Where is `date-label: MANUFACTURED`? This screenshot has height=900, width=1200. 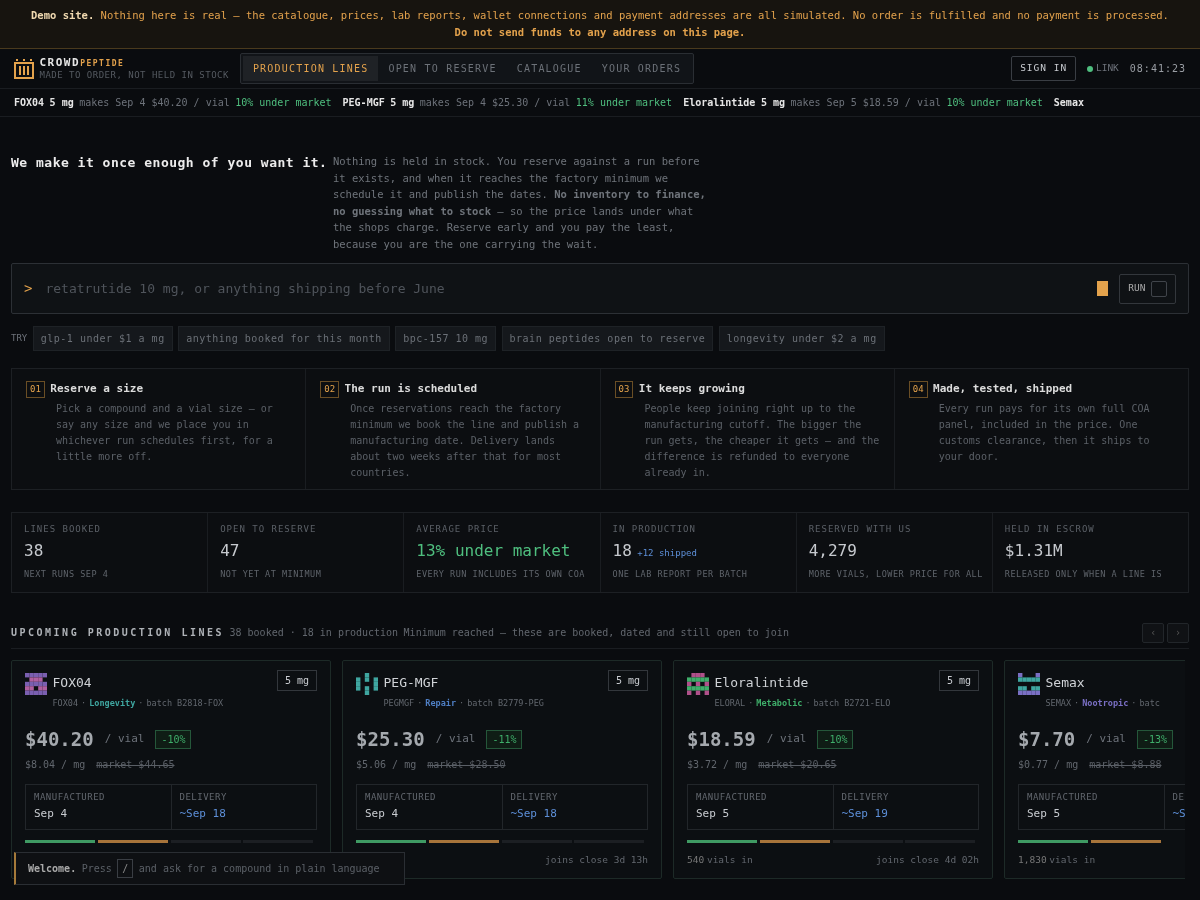 date-label: MANUFACTURED is located at coordinates (70, 797).